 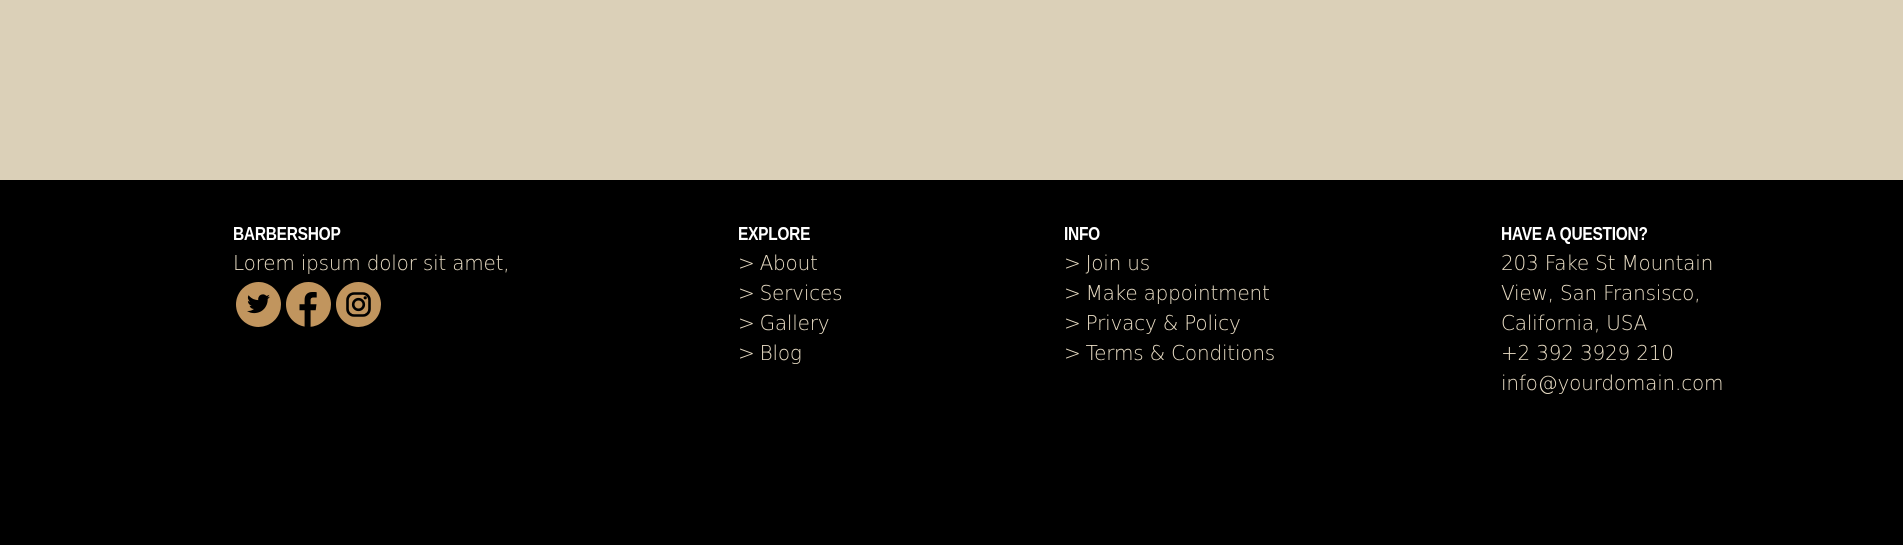 I want to click on social-links, so click(x=444, y=304).